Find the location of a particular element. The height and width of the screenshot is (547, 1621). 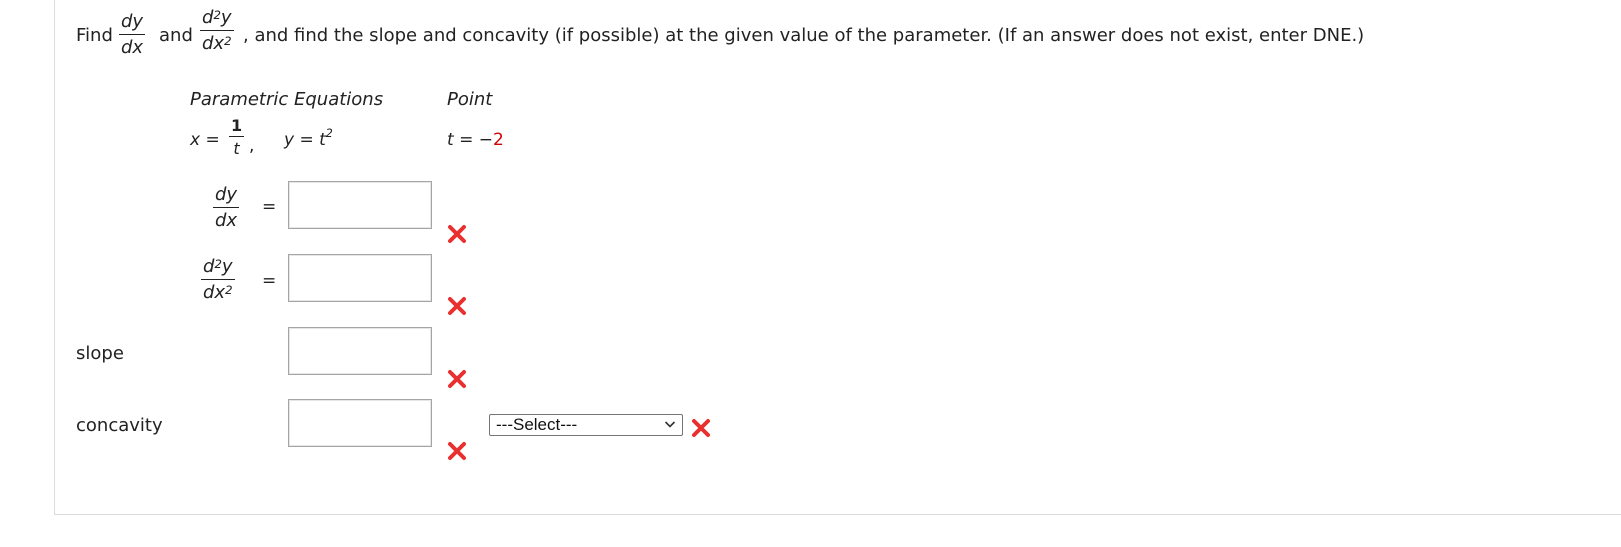

point-value: t = −2 is located at coordinates (475, 140).